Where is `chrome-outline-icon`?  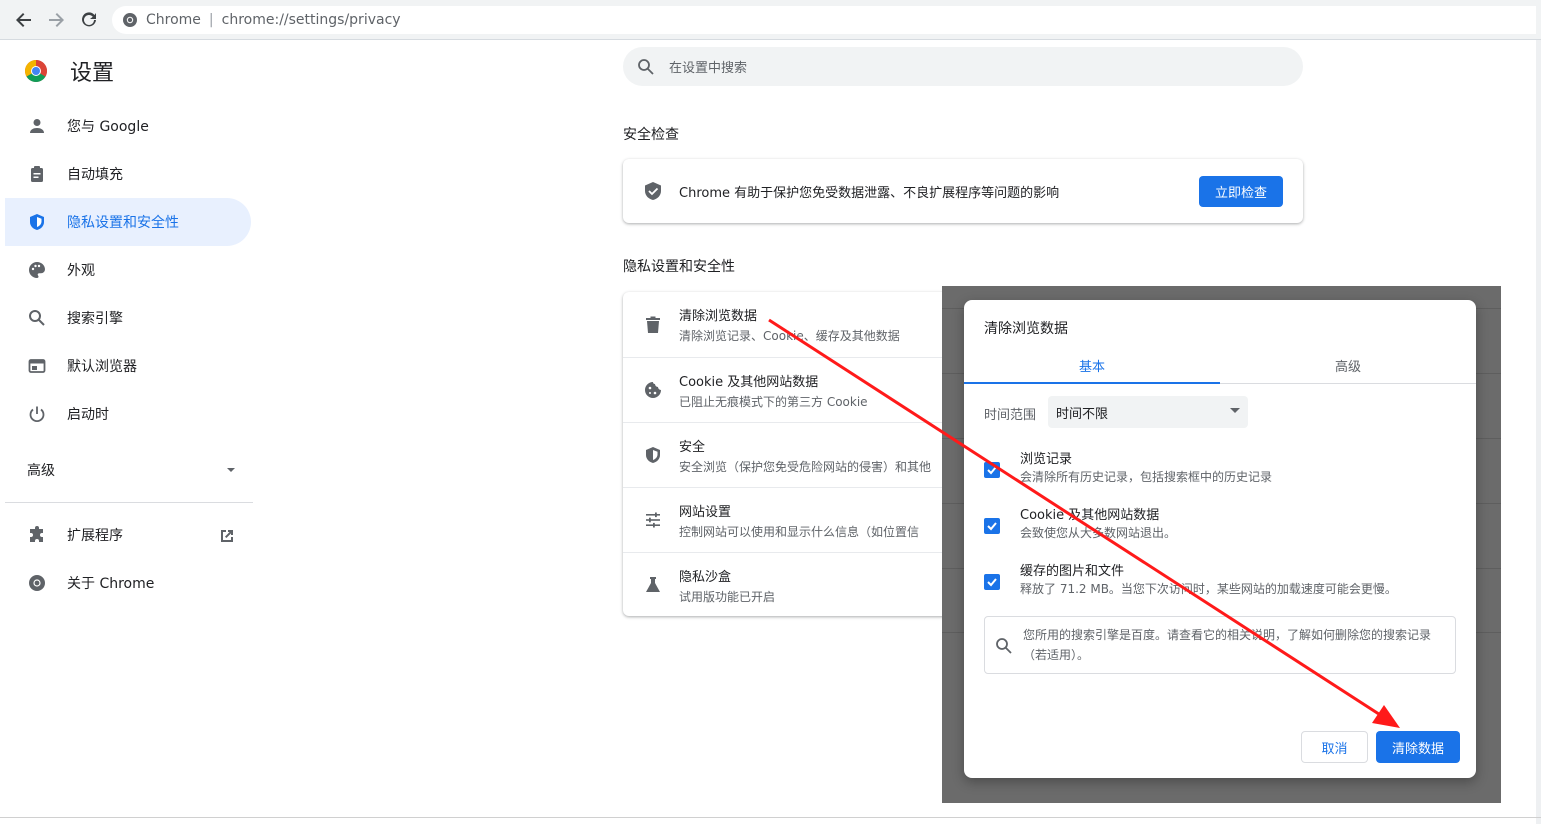
chrome-outline-icon is located at coordinates (37, 583).